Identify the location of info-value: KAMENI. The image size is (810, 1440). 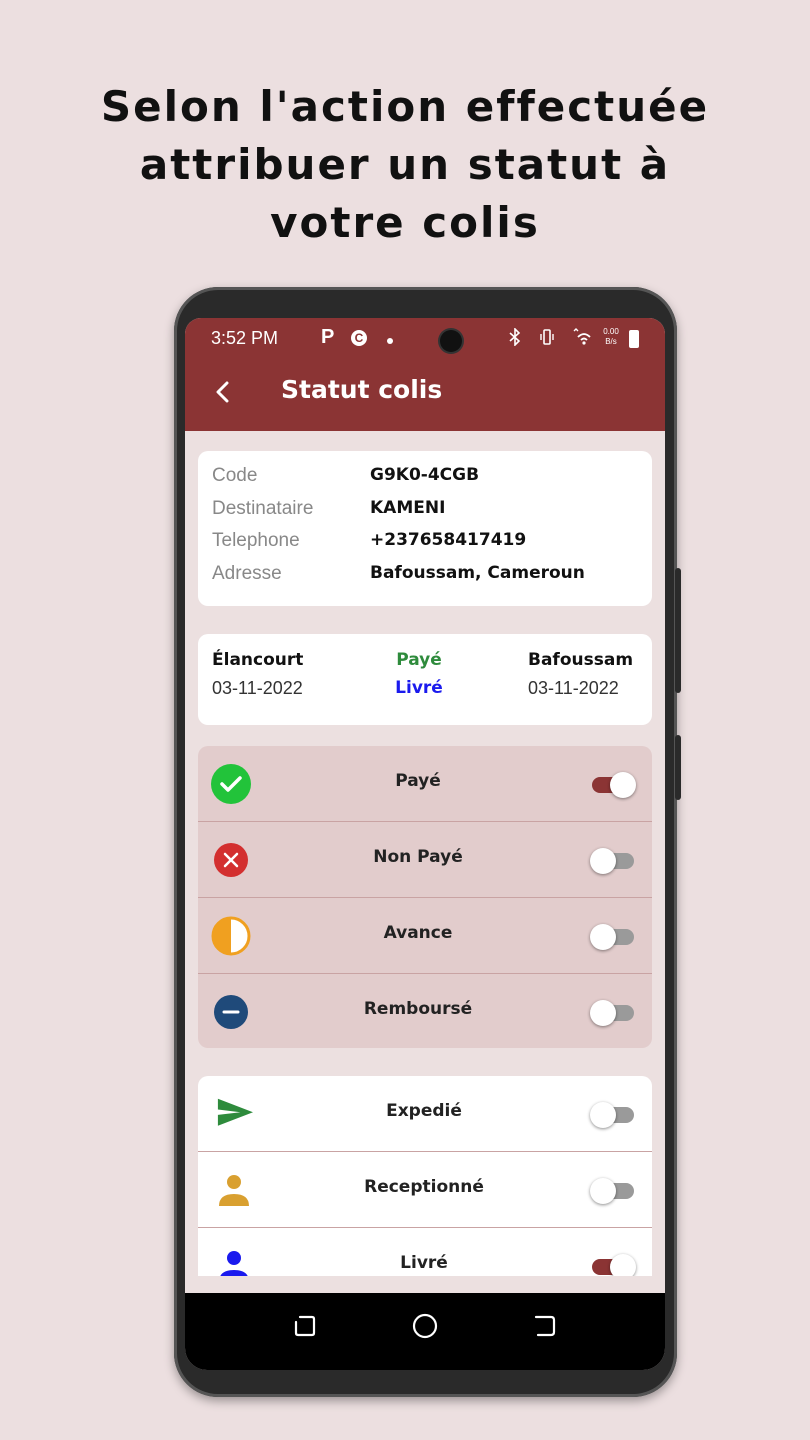
(408, 508).